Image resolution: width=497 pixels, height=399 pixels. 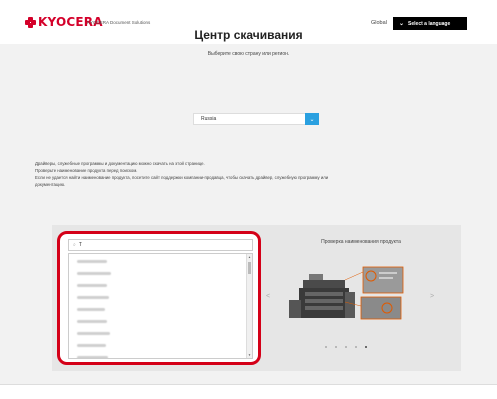 I want to click on logo-subtitle: KYOCERA Document Solutions, so click(x=119, y=22).